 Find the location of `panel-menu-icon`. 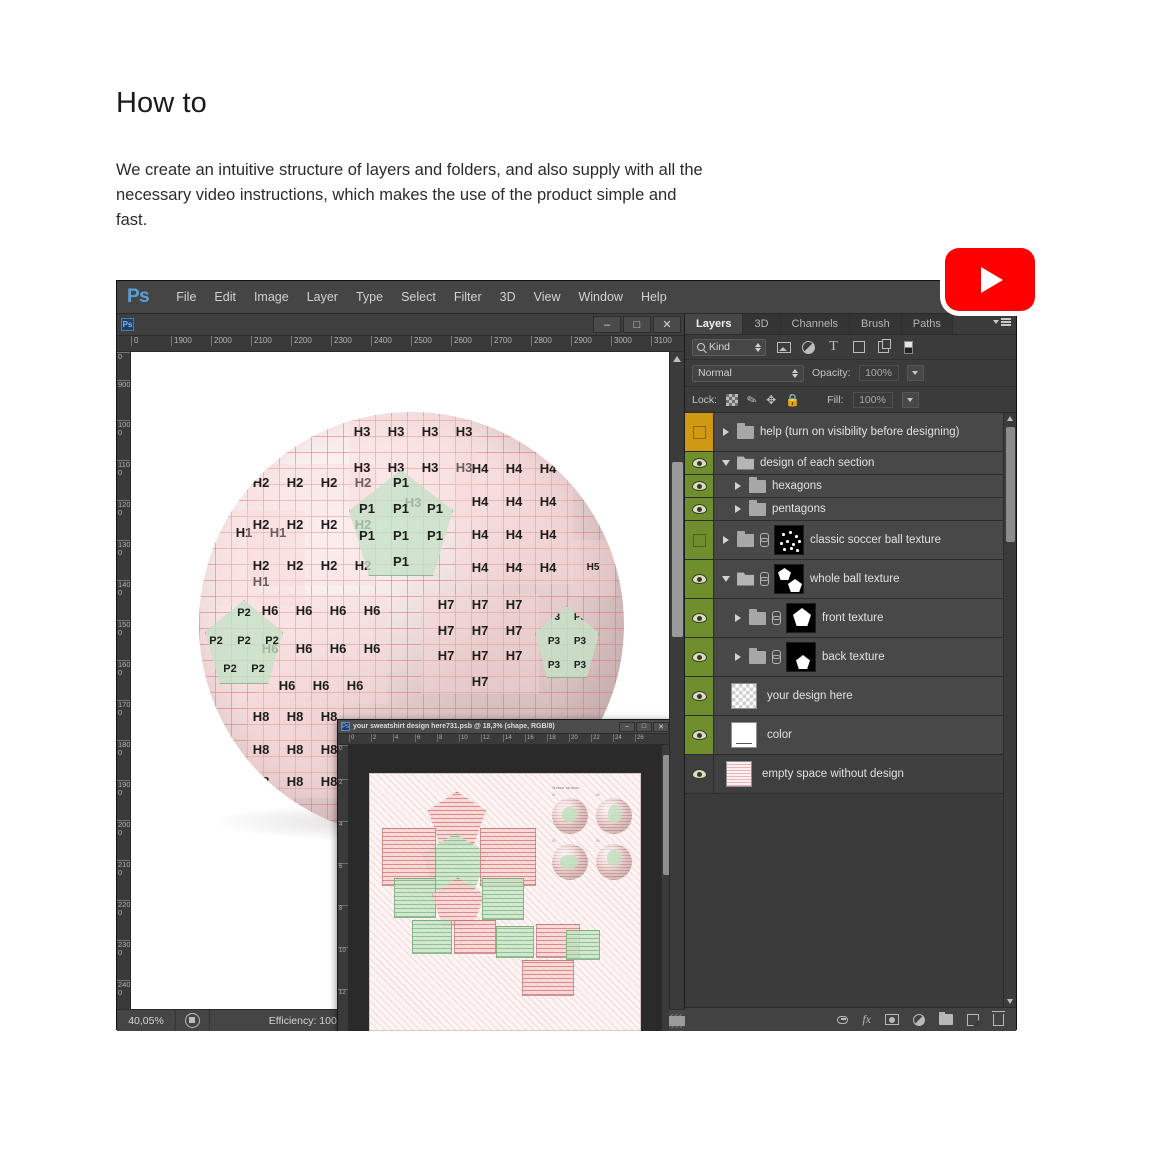

panel-menu-icon is located at coordinates (1002, 322).